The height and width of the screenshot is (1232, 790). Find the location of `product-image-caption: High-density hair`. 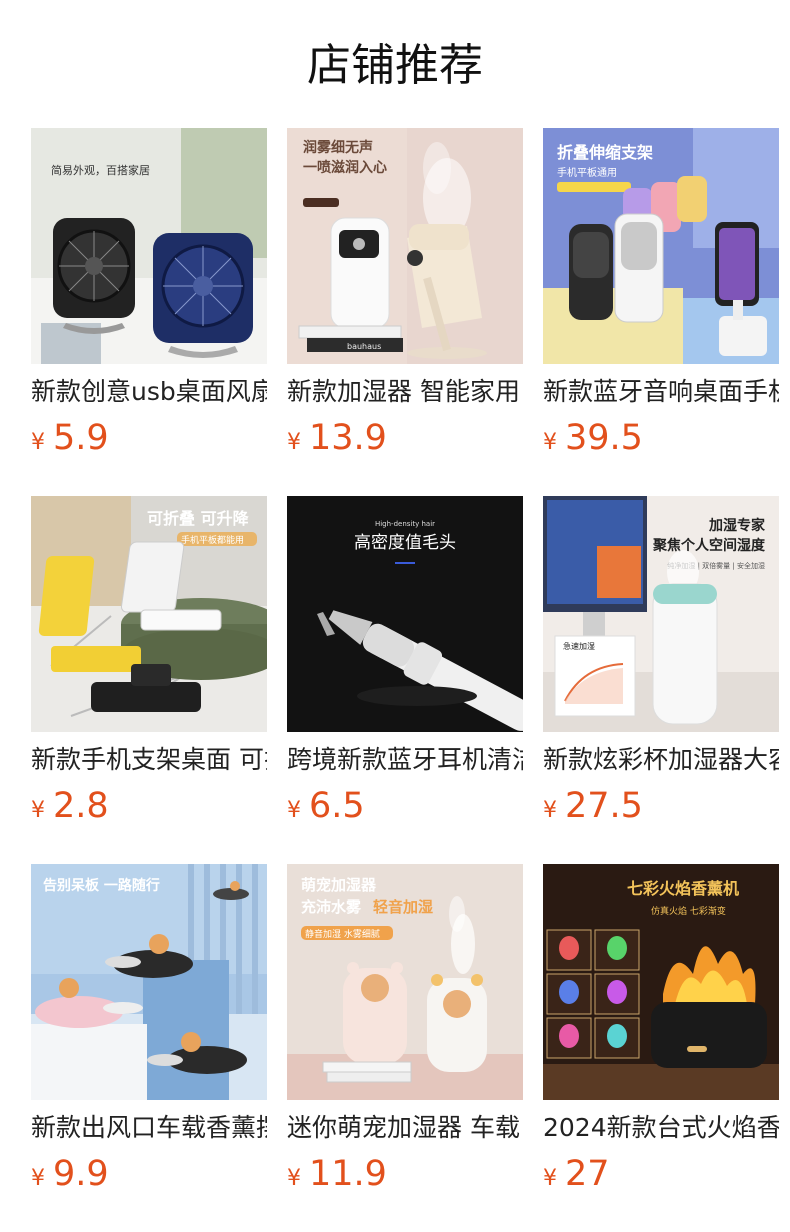

product-image-caption: High-density hair is located at coordinates (405, 524).